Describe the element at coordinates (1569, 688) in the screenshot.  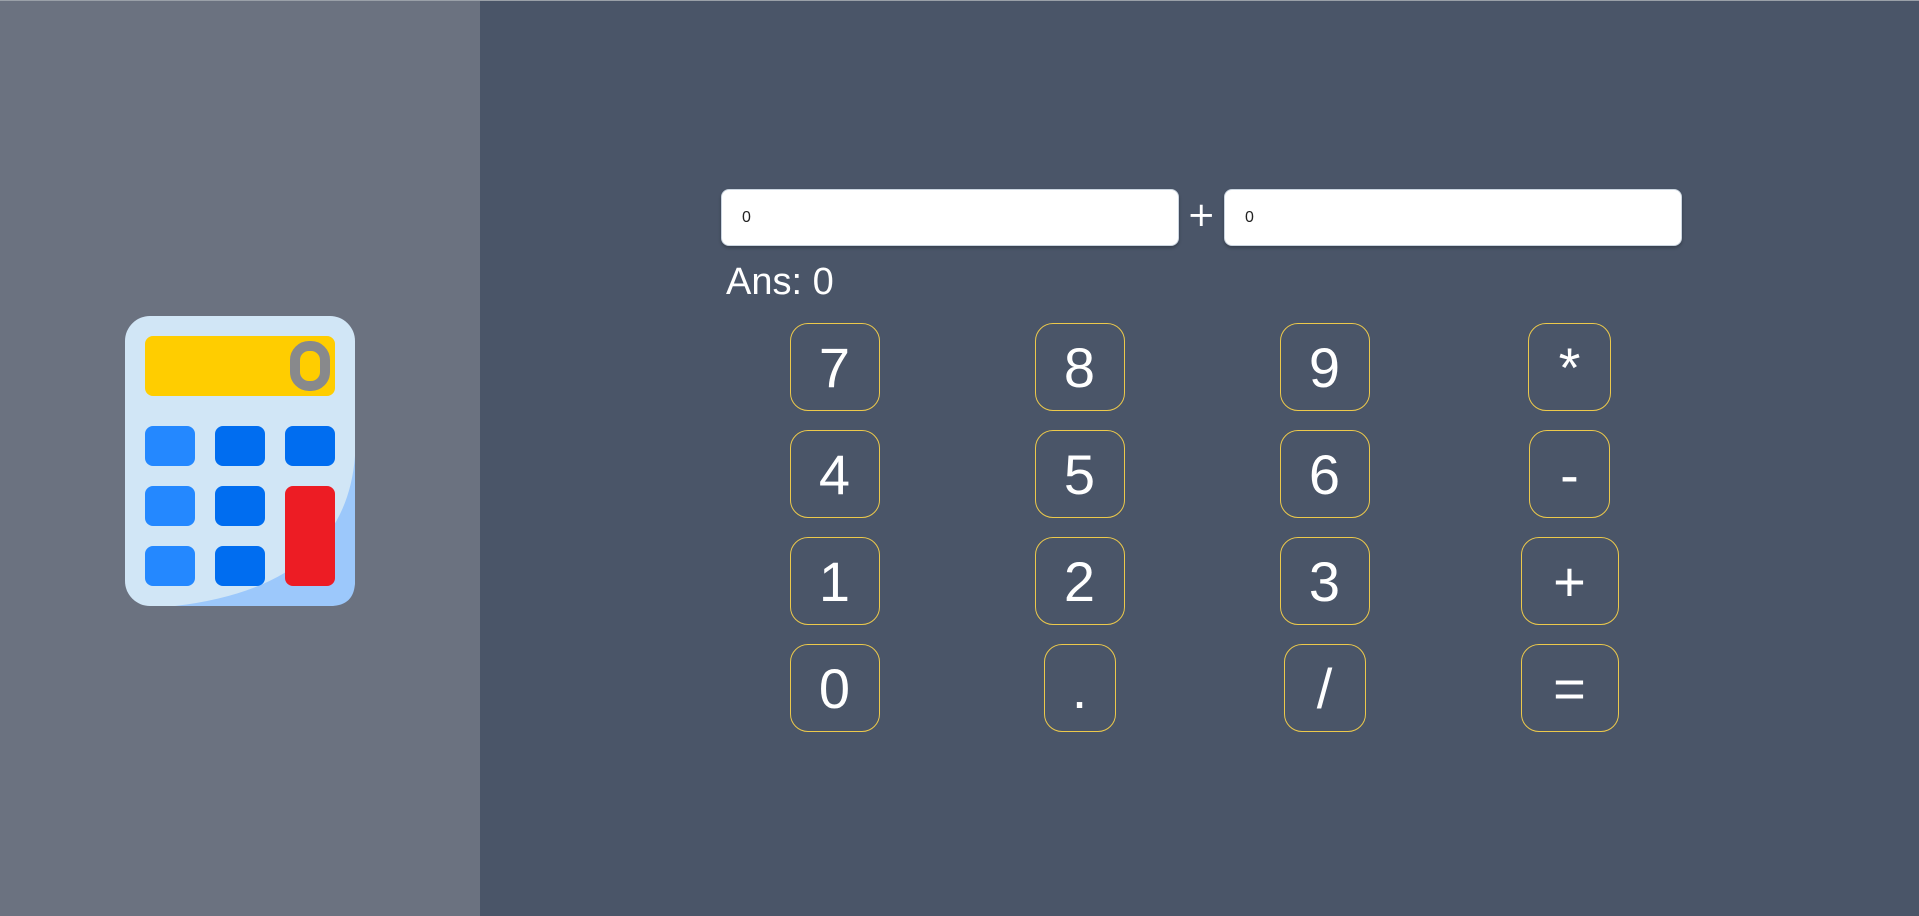
I see `key-equals: =` at that location.